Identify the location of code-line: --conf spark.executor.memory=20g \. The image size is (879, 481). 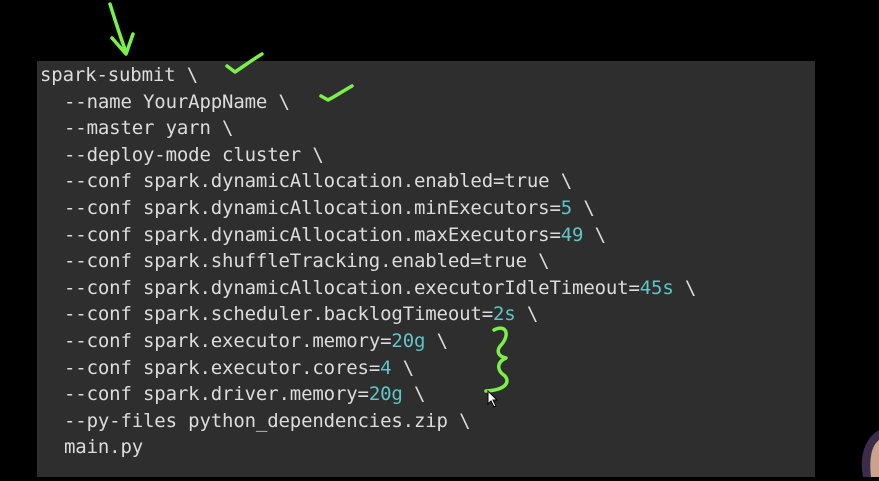
(244, 341).